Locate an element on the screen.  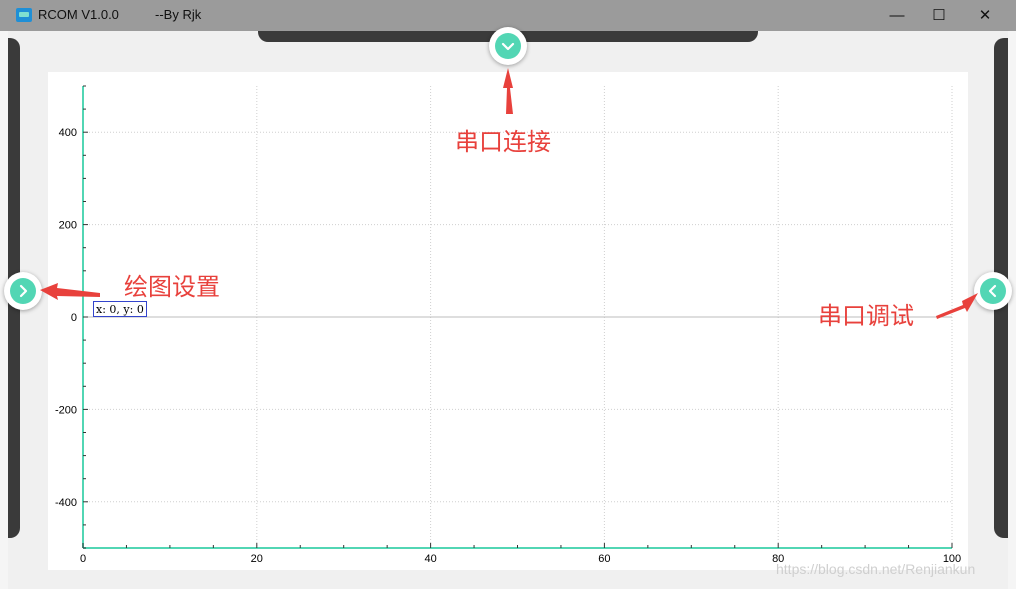
serial-connect-toggle-button is located at coordinates (508, 46).